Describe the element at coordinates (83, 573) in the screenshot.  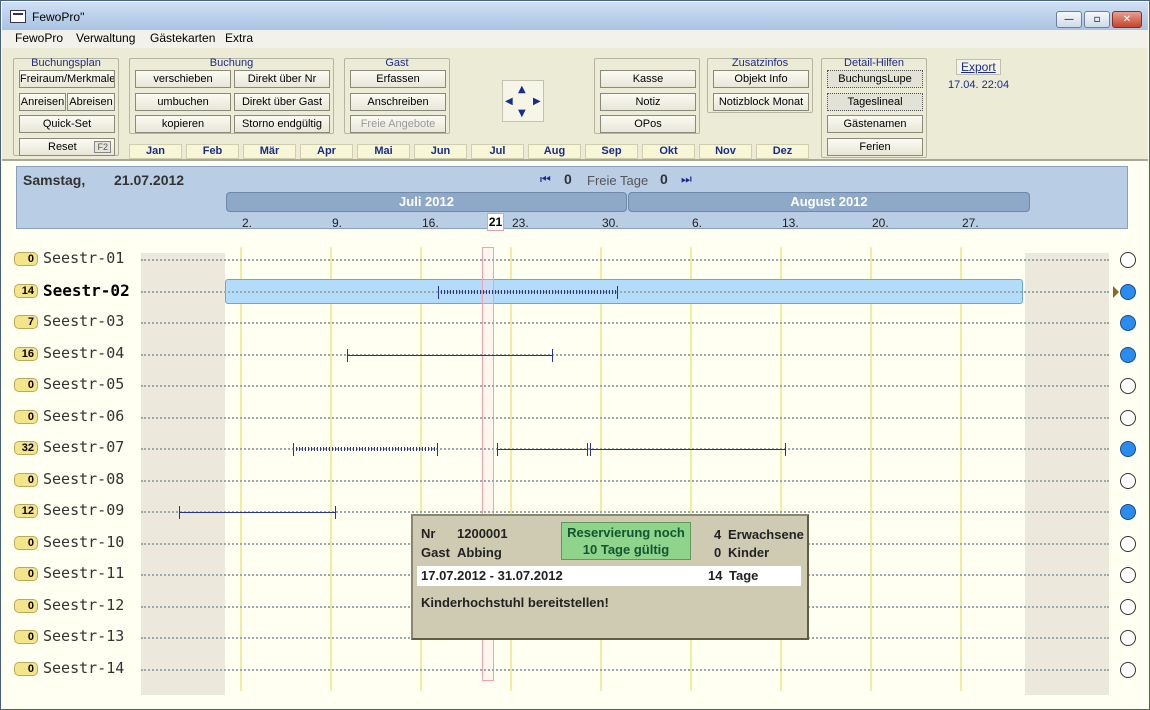
I see `room-name: Seestr-11` at that location.